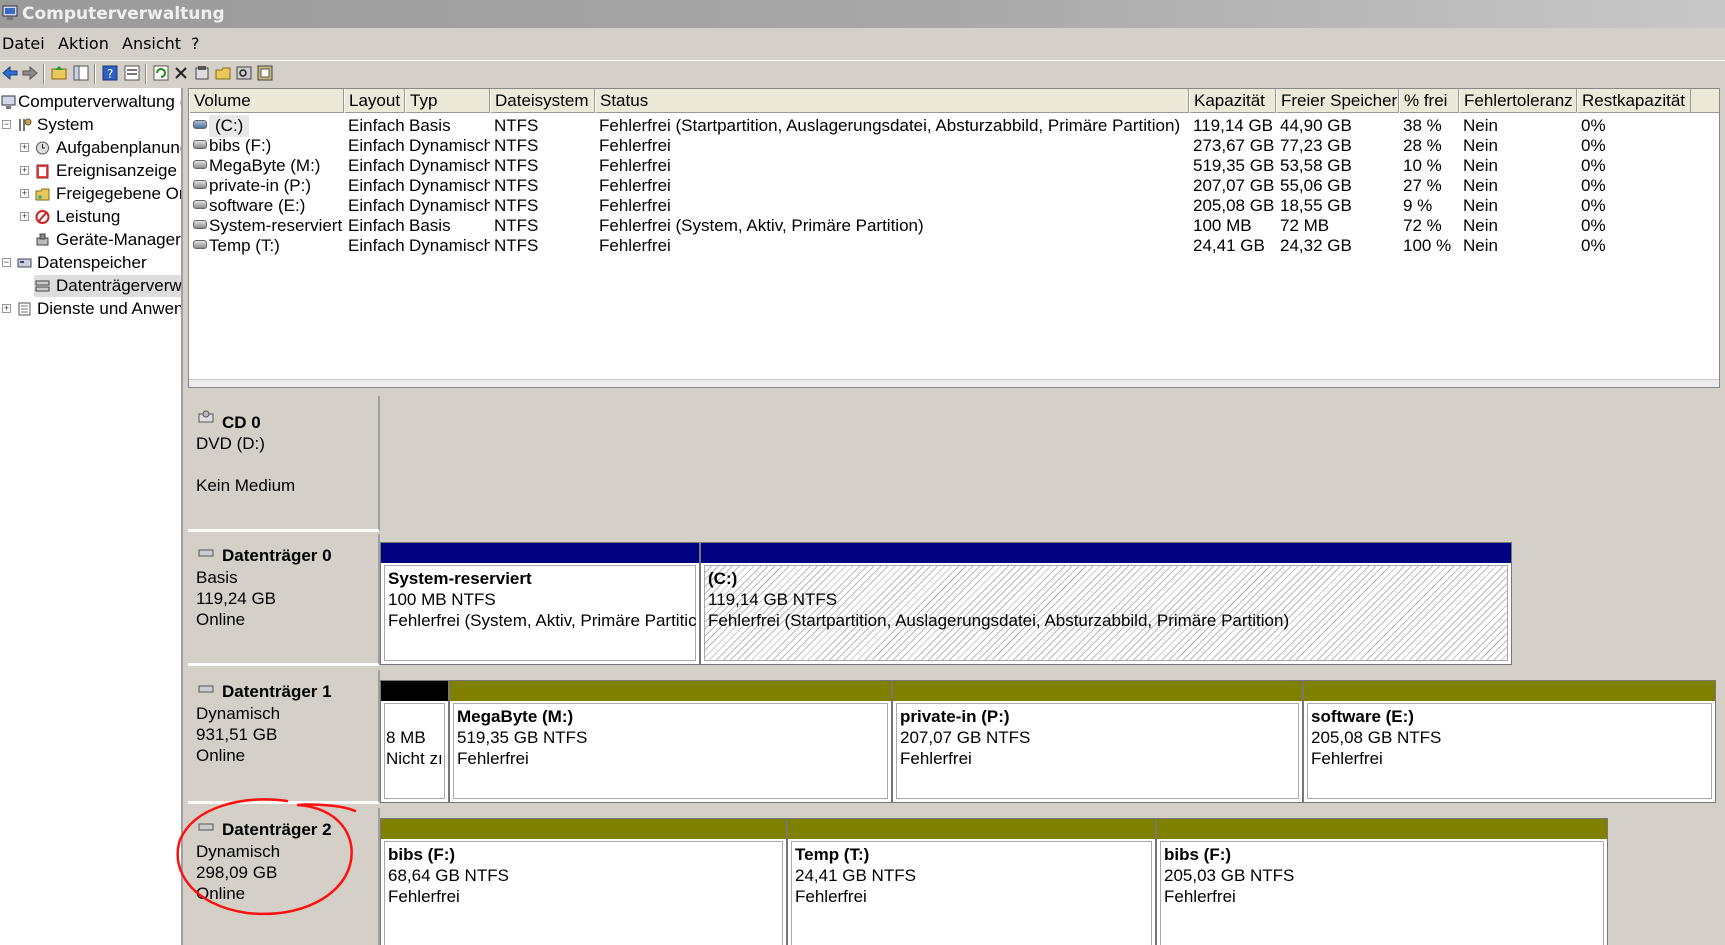  Describe the element at coordinates (670, 741) in the screenshot. I see `partition-megabyte: MegaByte (M:) 519,35 GB NTFS Fehlerfrei` at that location.